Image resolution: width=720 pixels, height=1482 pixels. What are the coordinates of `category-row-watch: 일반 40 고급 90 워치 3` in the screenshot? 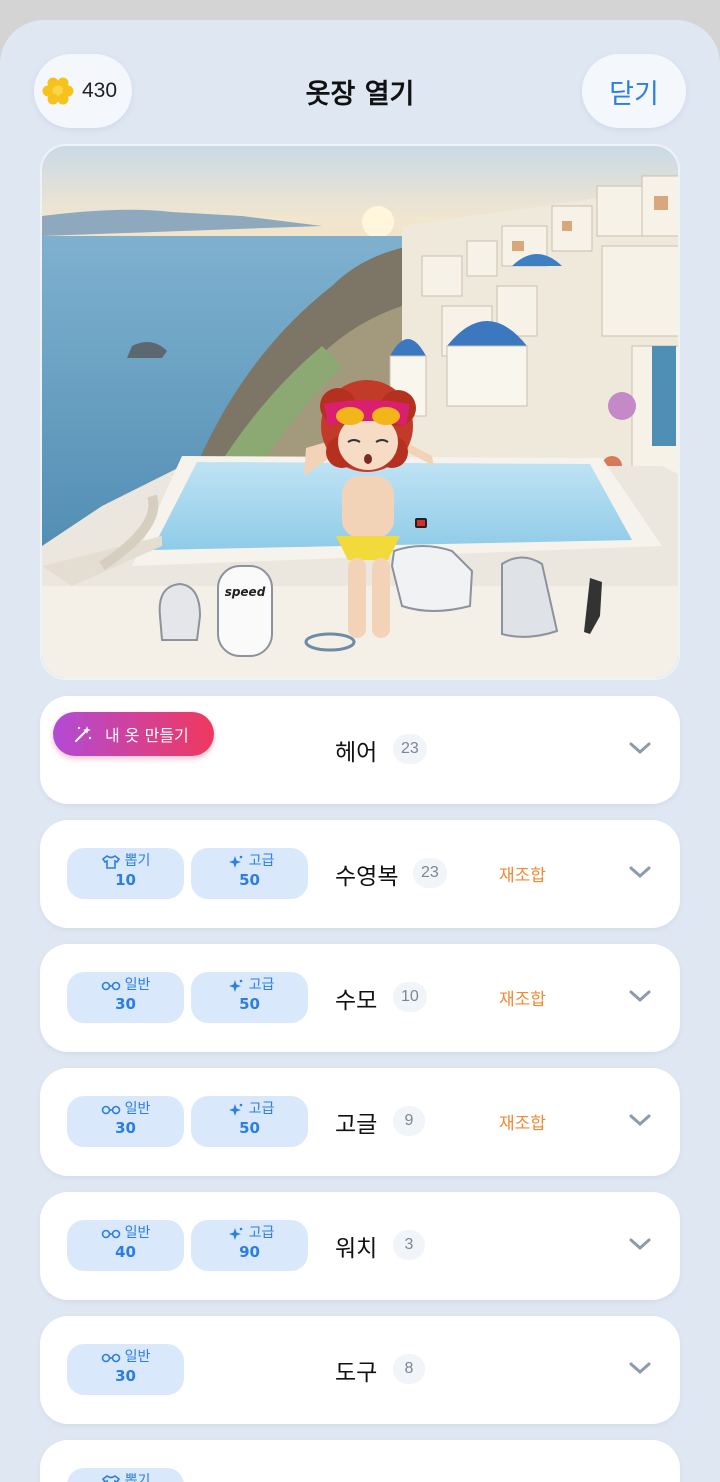 It's located at (360, 1246).